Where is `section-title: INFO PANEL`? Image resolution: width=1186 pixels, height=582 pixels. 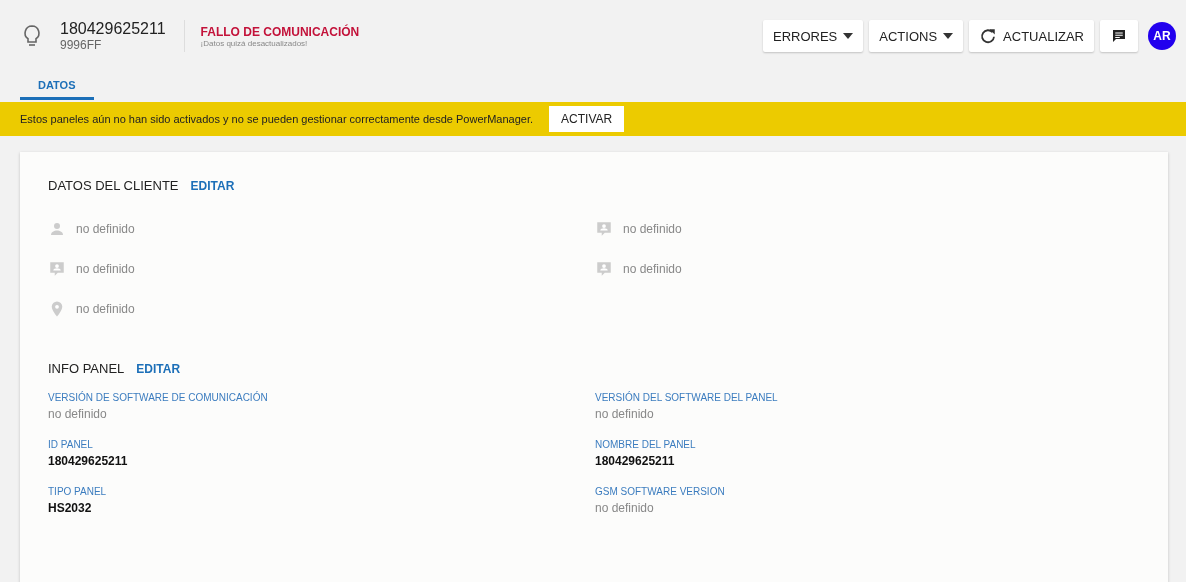
section-title: INFO PANEL is located at coordinates (86, 368).